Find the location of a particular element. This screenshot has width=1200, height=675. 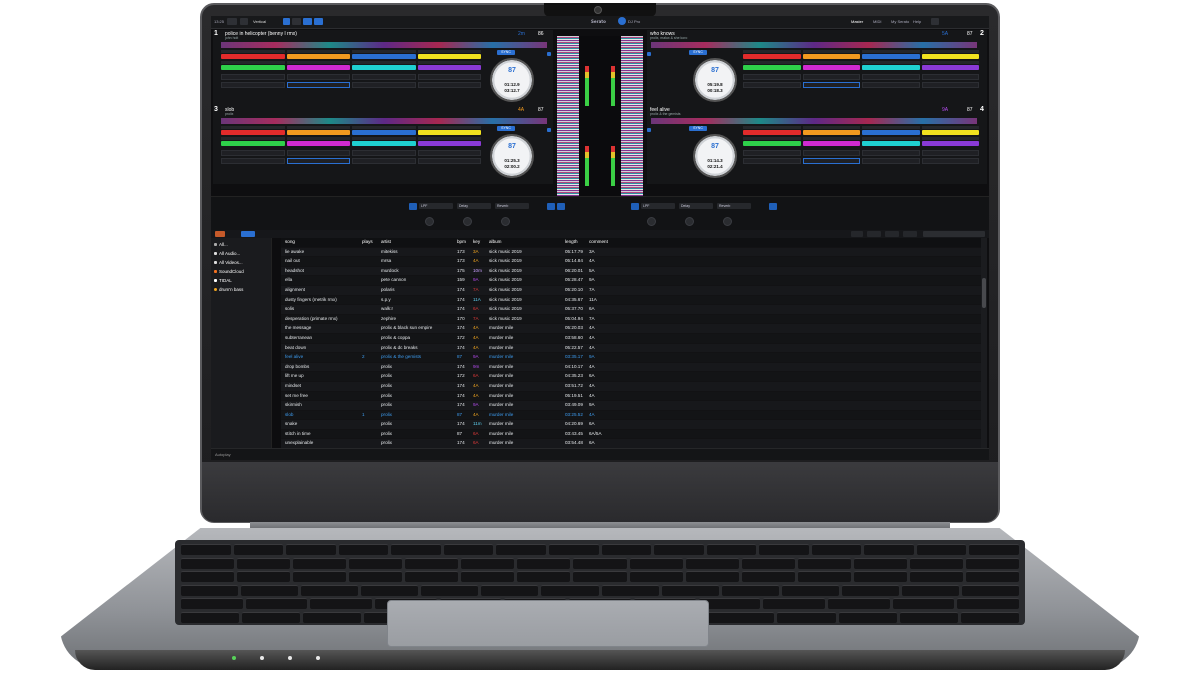

fx-toggle-button is located at coordinates (296, 21).